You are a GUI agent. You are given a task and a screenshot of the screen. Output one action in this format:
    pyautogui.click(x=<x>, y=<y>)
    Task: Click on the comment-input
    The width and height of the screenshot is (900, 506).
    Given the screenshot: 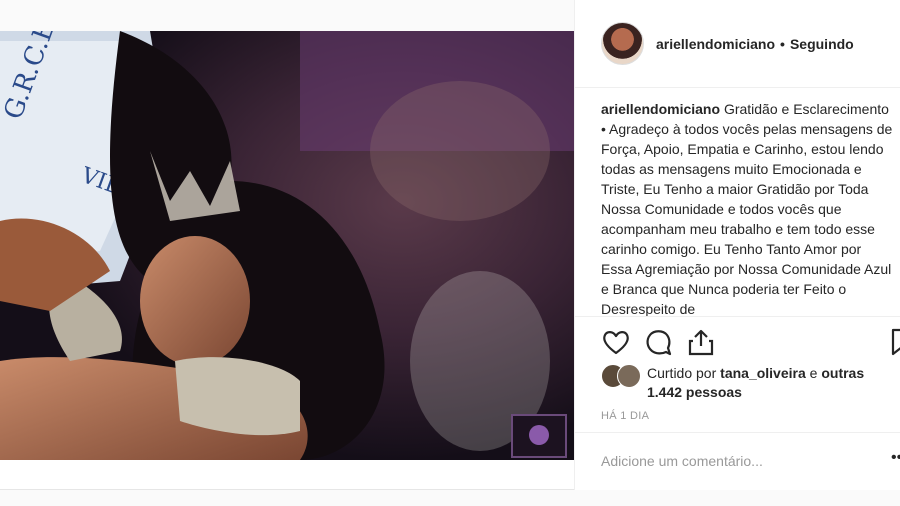 What is the action you would take?
    pyautogui.click(x=731, y=461)
    